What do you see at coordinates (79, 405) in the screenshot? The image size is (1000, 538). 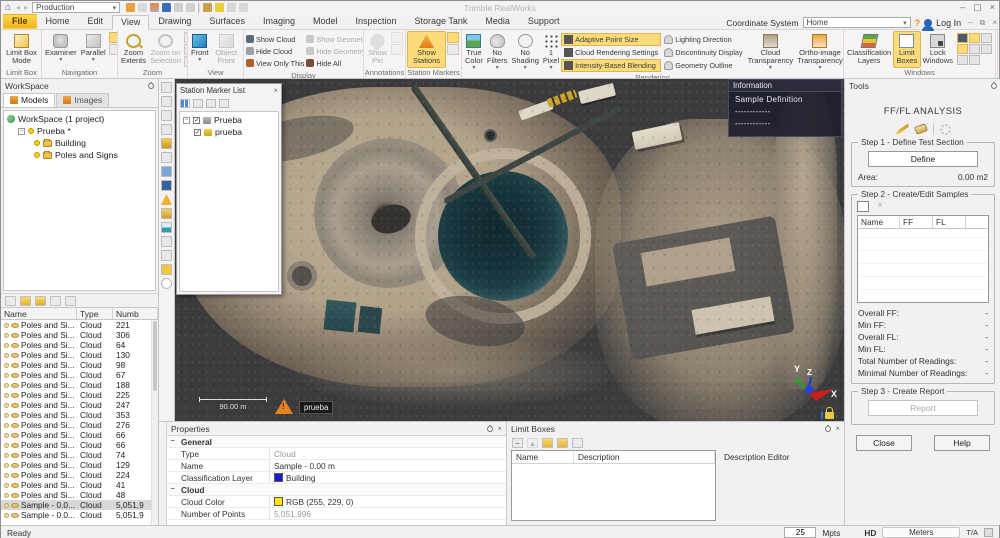 I see `table-row: Poles and Si... Cloud 247` at bounding box center [79, 405].